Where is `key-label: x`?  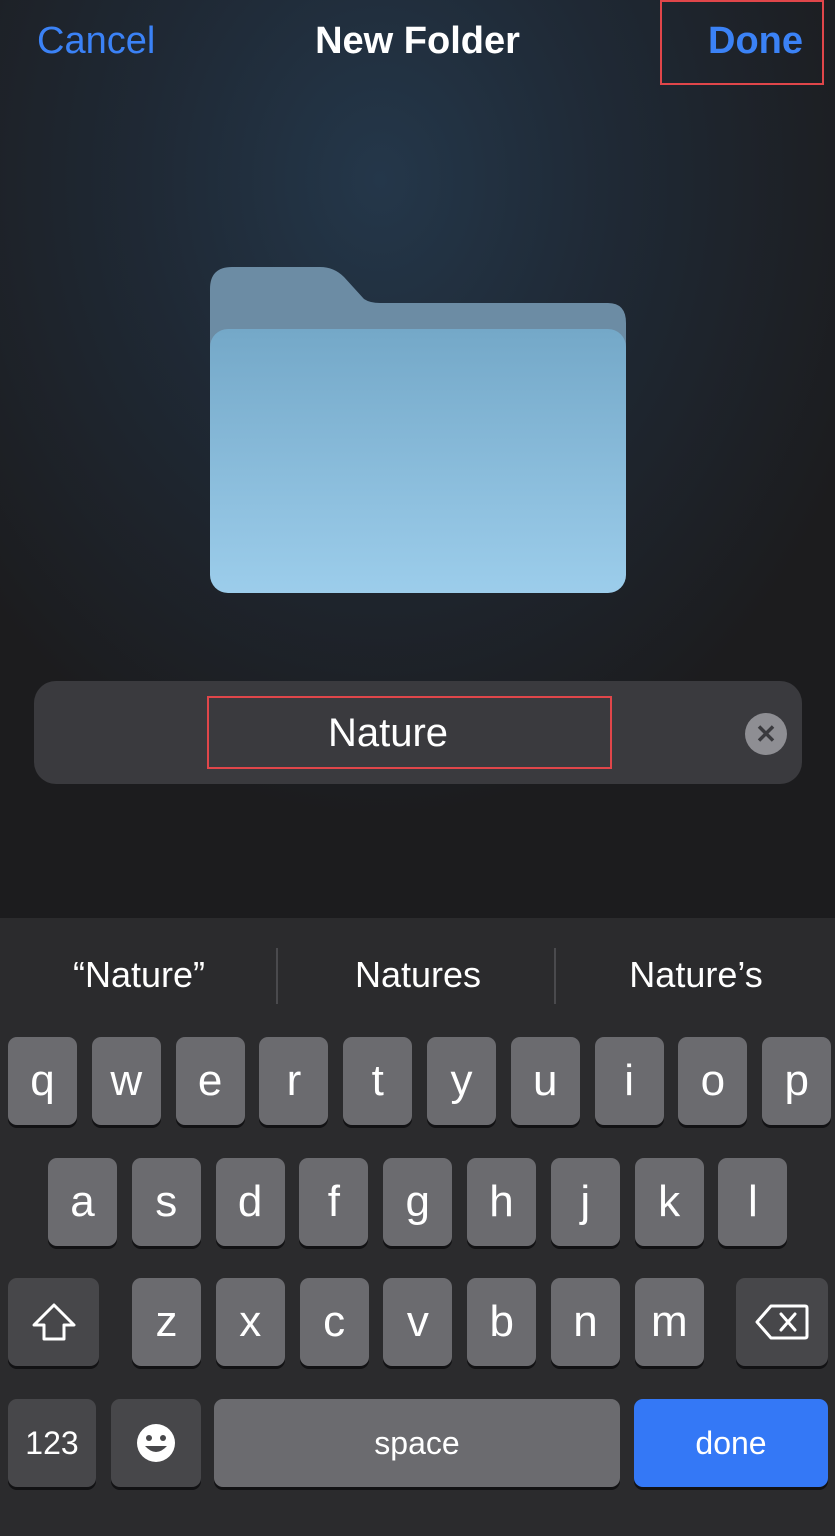
key-label: x is located at coordinates (250, 1321).